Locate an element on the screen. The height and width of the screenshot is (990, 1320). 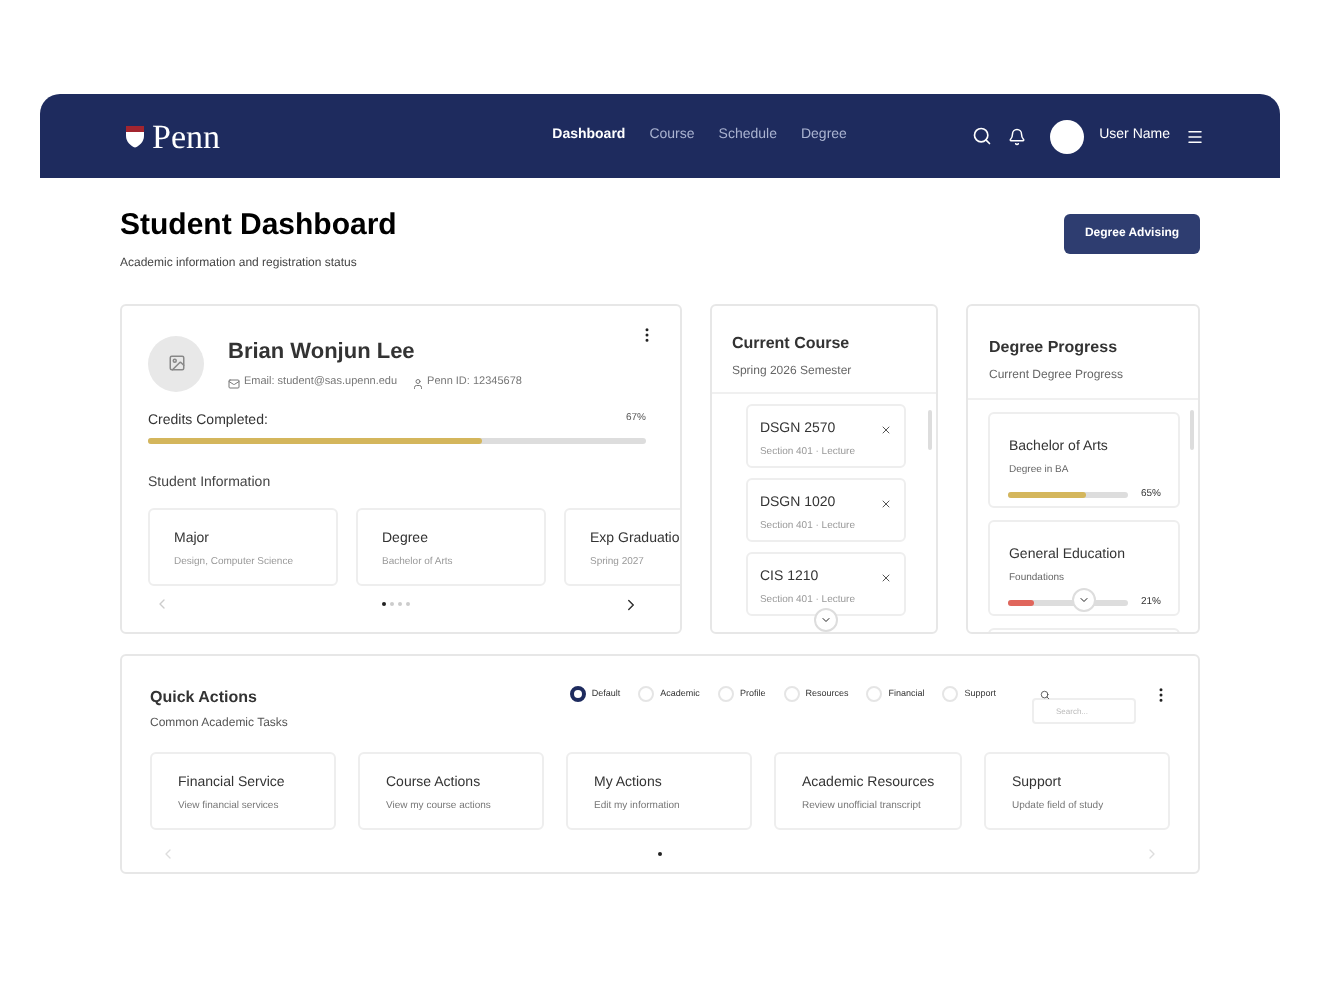
page-title: Student Dashboard is located at coordinates (258, 227).